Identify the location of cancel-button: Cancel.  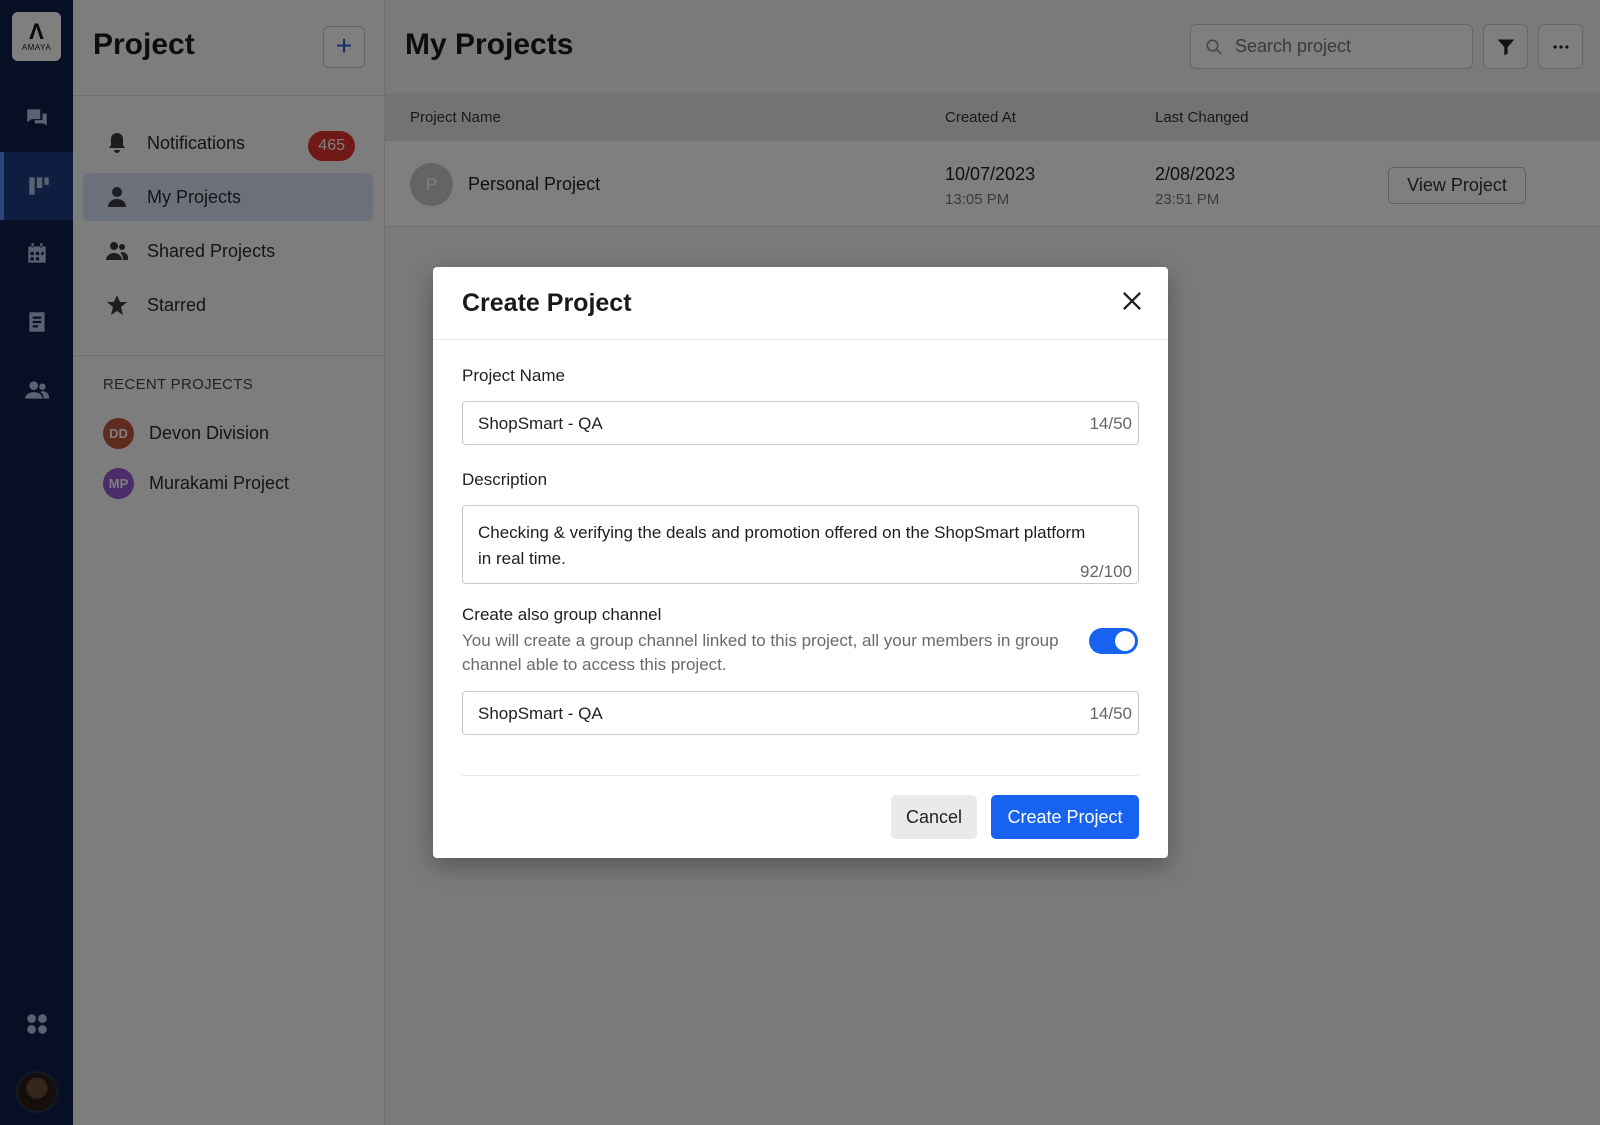
(934, 817).